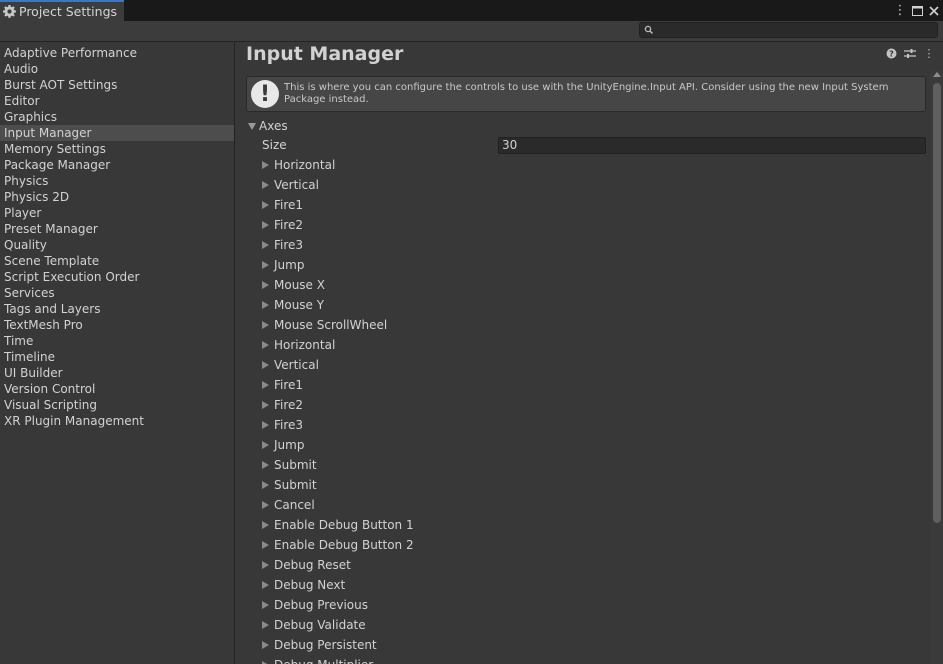  Describe the element at coordinates (592, 325) in the screenshot. I see `axis-foldout: Mouse ScrollWheel` at that location.